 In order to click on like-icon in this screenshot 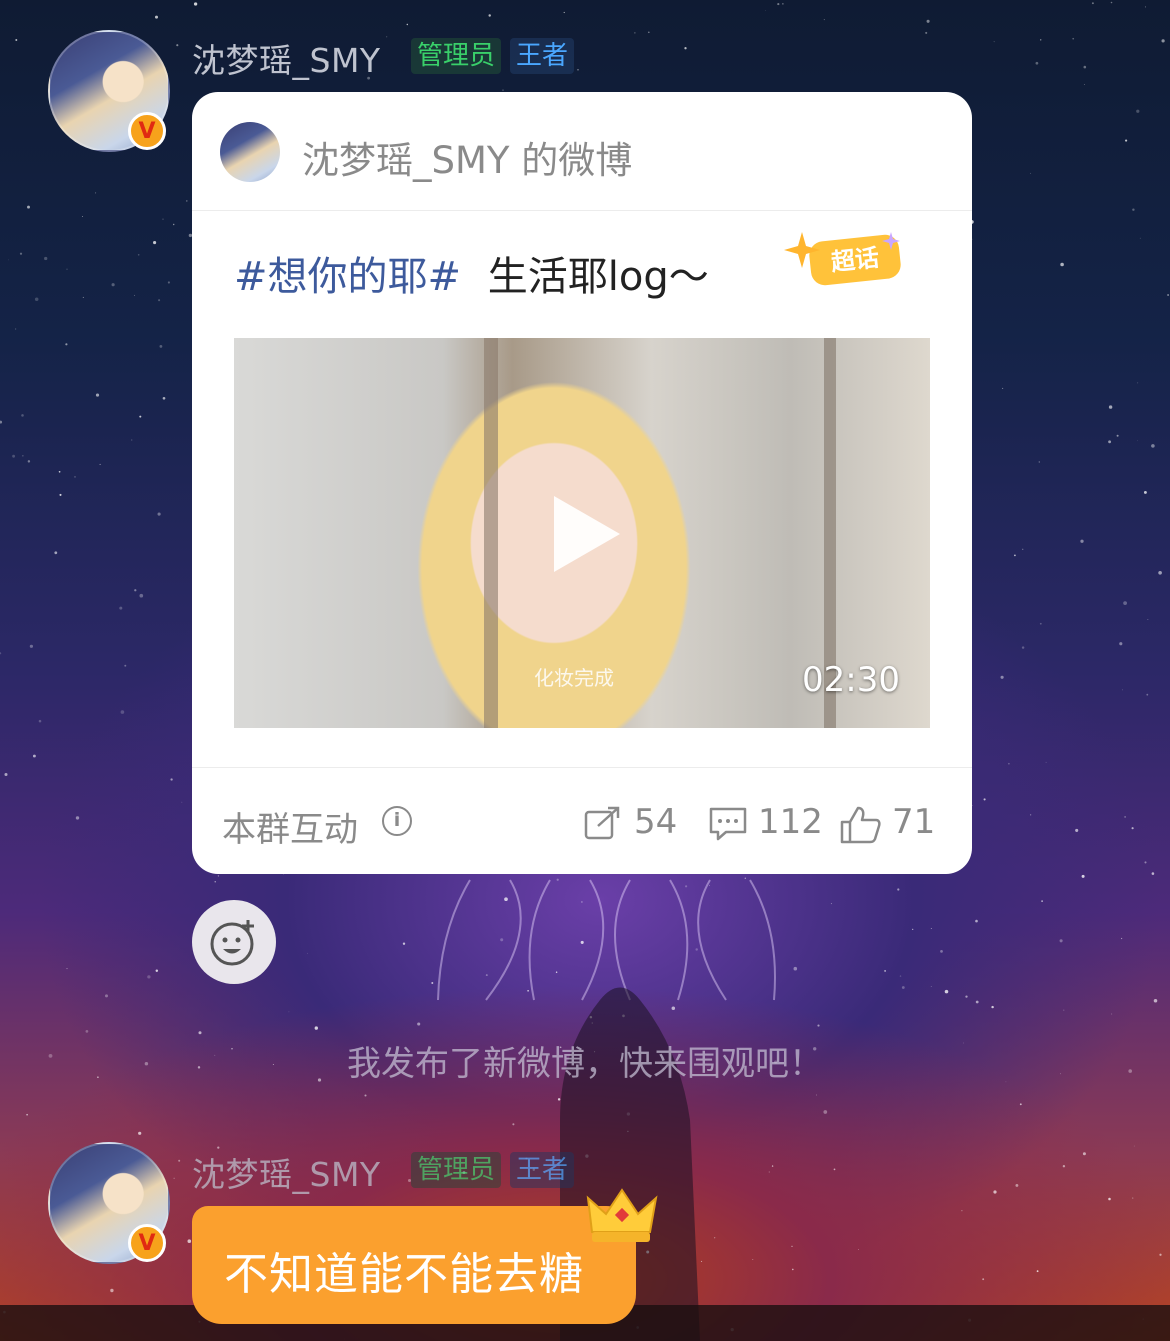, I will do `click(861, 825)`.